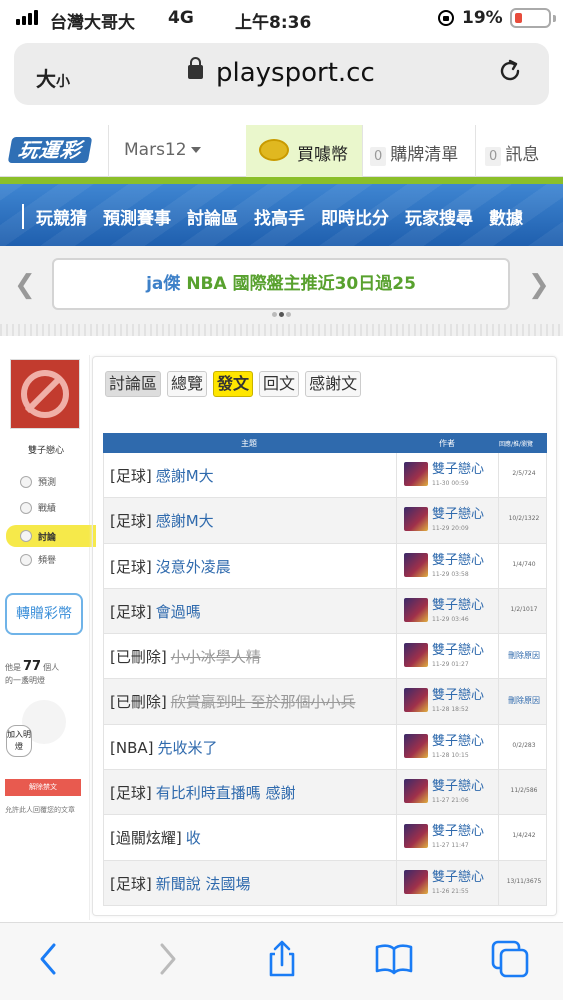  Describe the element at coordinates (38, 507) in the screenshot. I see `sidebar-item-record: 戰績` at that location.